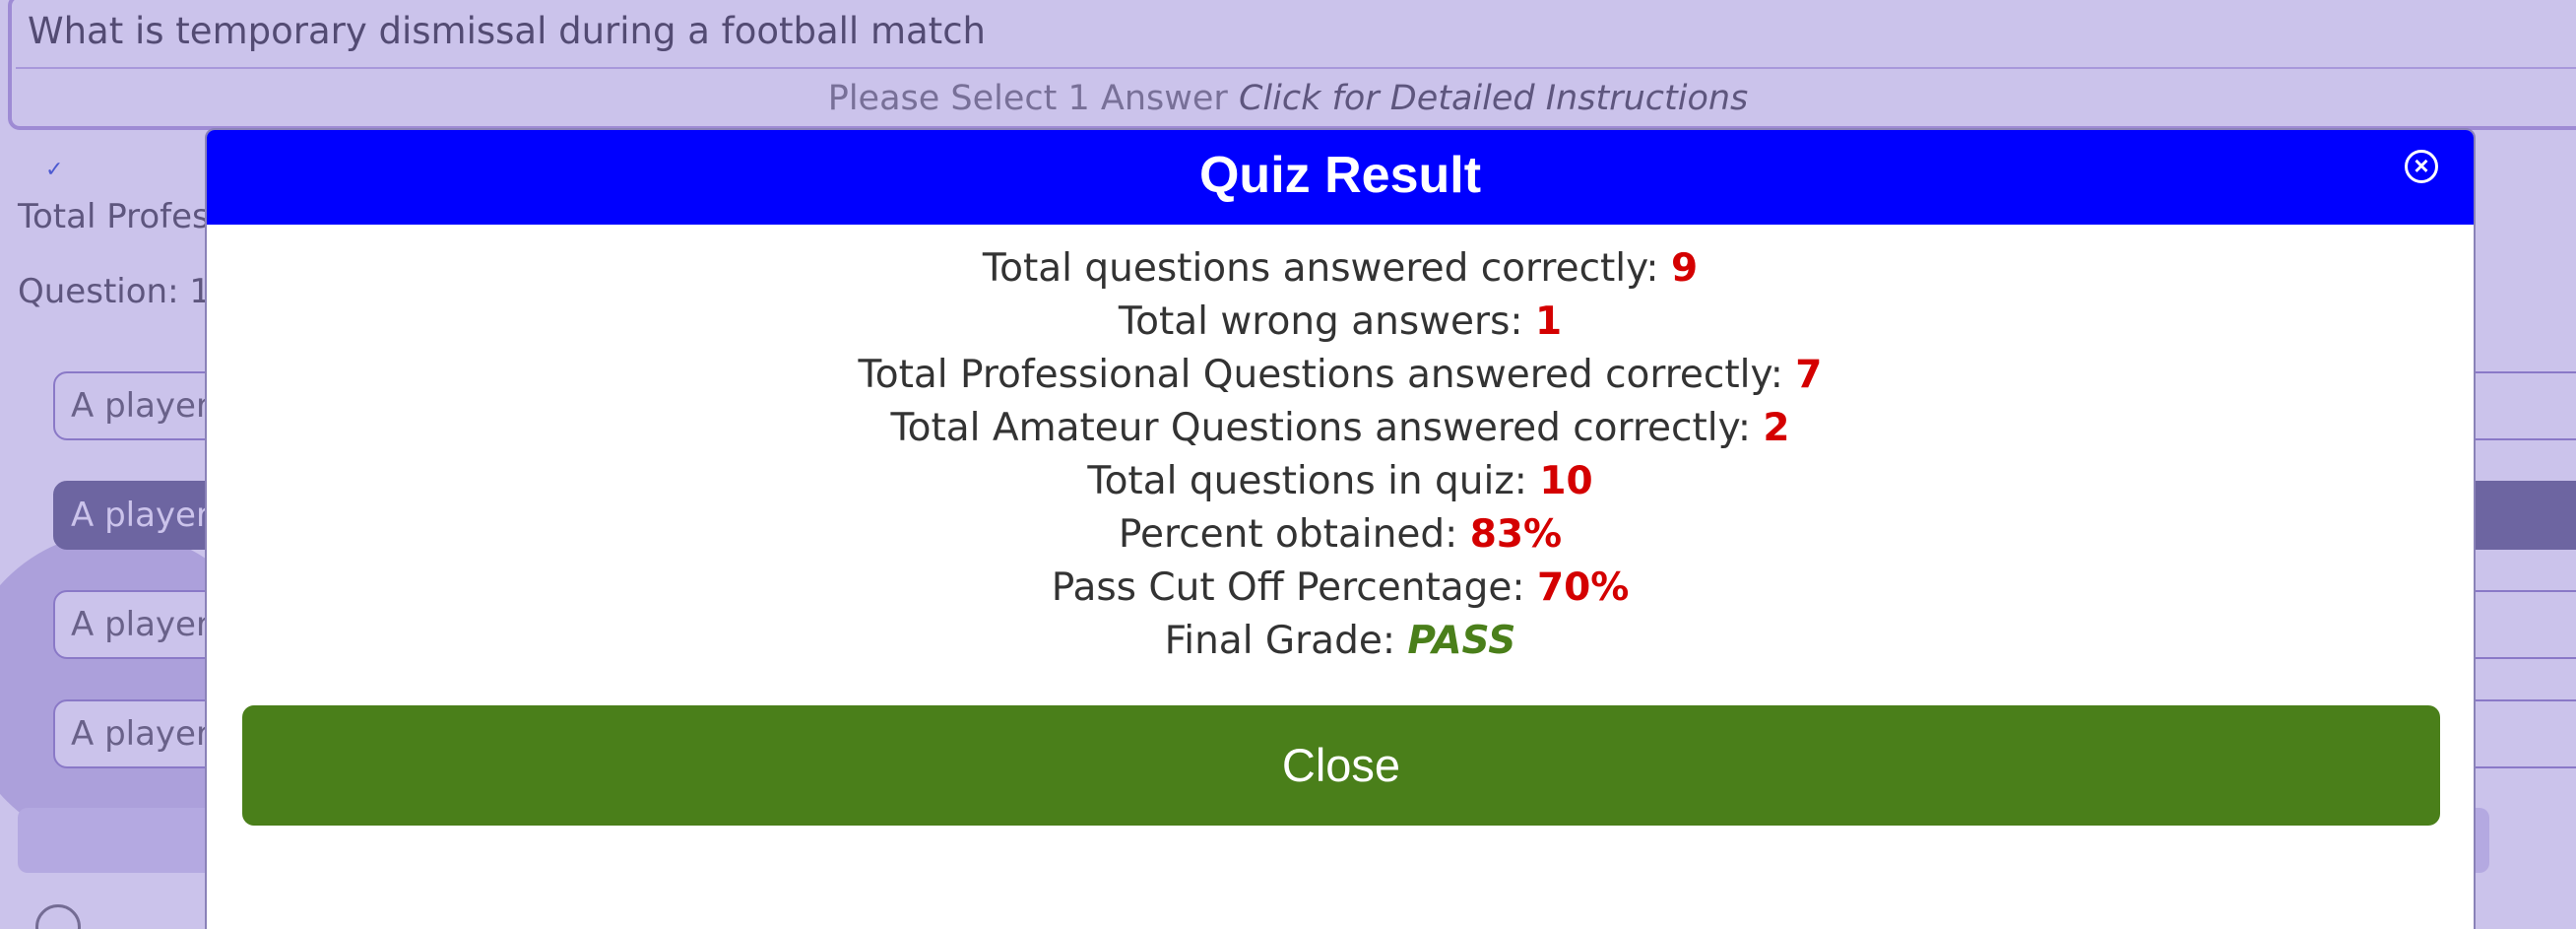 The image size is (2576, 929). I want to click on stat-row-total: Total questions in quiz: 10, so click(1340, 481).